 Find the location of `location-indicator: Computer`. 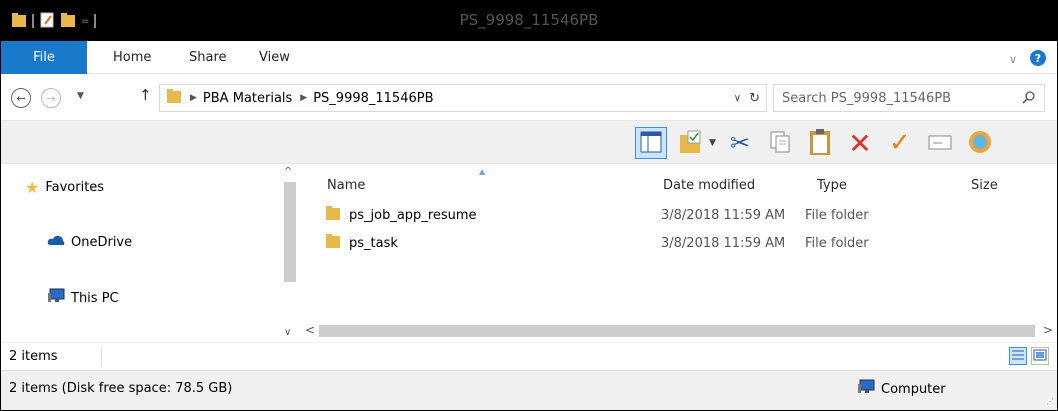

location-indicator: Computer is located at coordinates (901, 389).